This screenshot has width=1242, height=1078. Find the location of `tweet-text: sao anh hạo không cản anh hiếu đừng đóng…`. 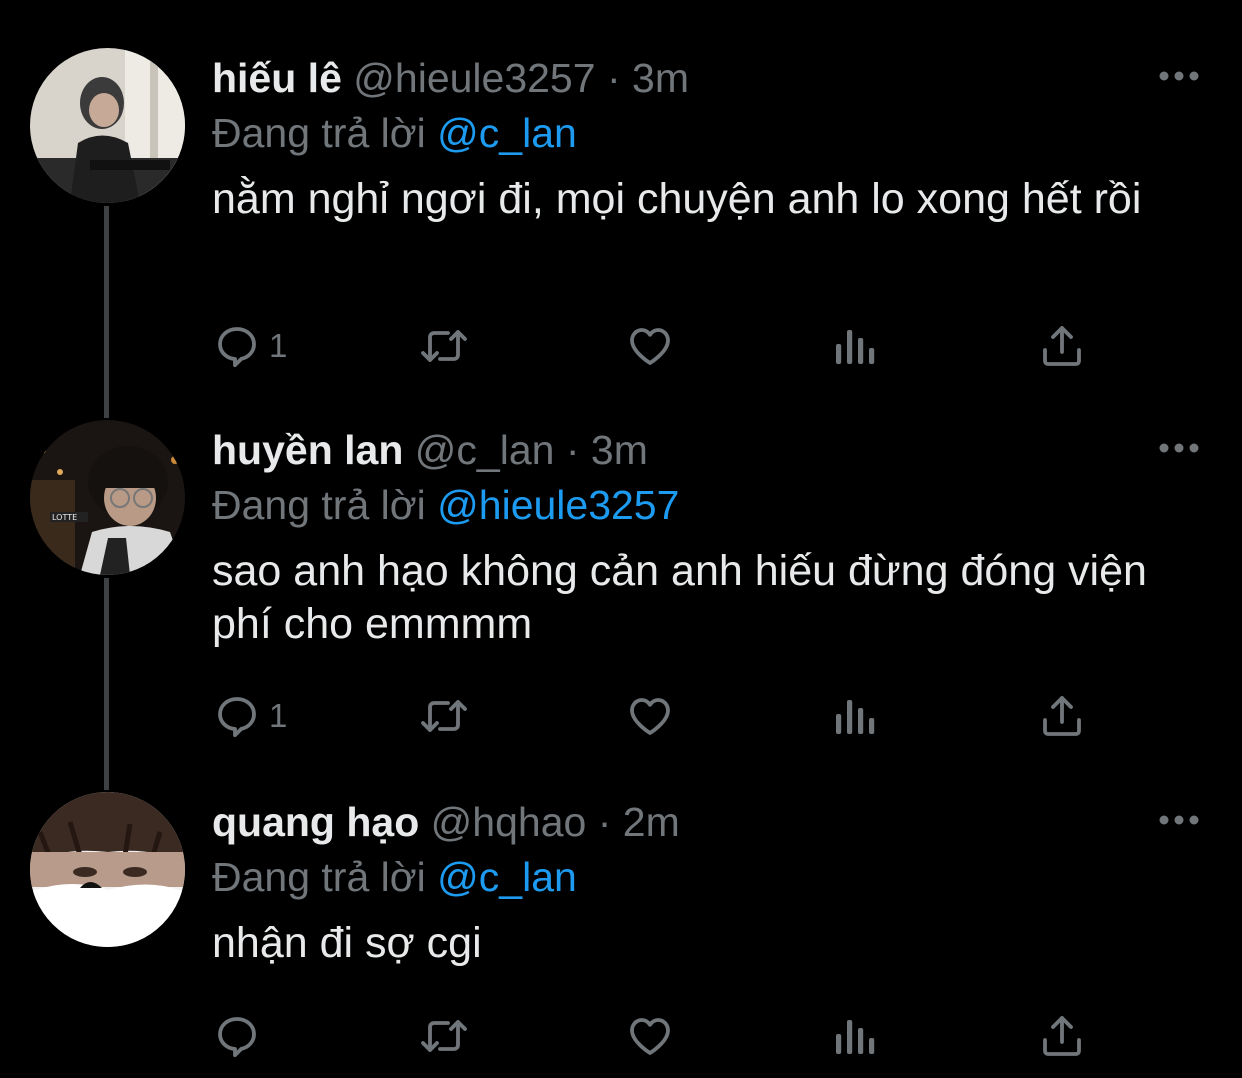

tweet-text: sao anh hạo không cản anh hiếu đừng đóng… is located at coordinates (679, 597).